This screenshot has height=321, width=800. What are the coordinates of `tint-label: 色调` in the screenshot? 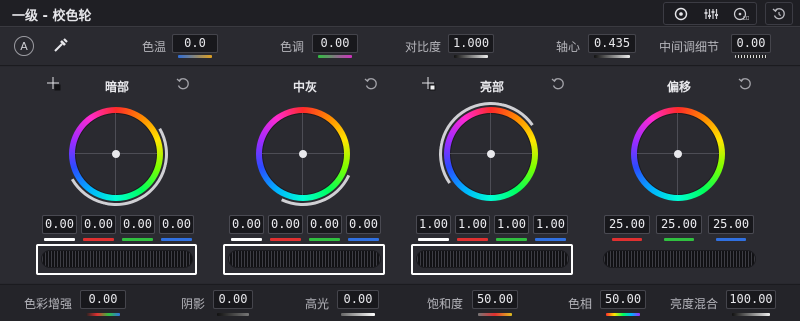 It's located at (292, 47).